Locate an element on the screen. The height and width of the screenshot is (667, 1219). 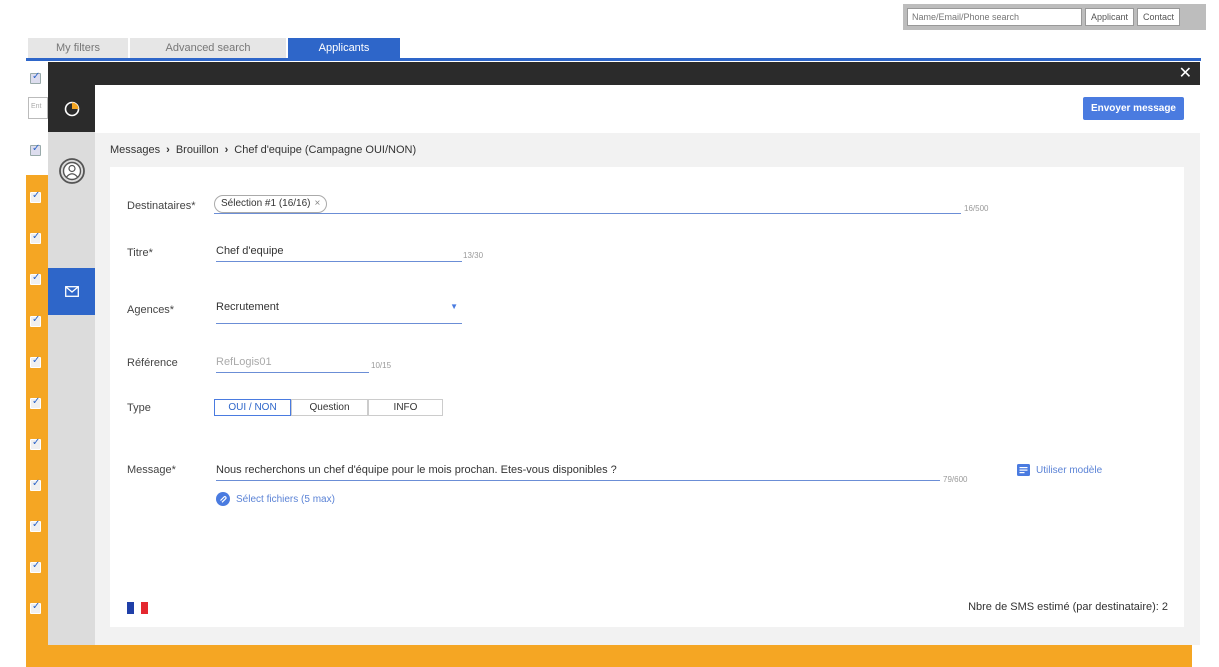
background-filter-input: Ent is located at coordinates (38, 108).